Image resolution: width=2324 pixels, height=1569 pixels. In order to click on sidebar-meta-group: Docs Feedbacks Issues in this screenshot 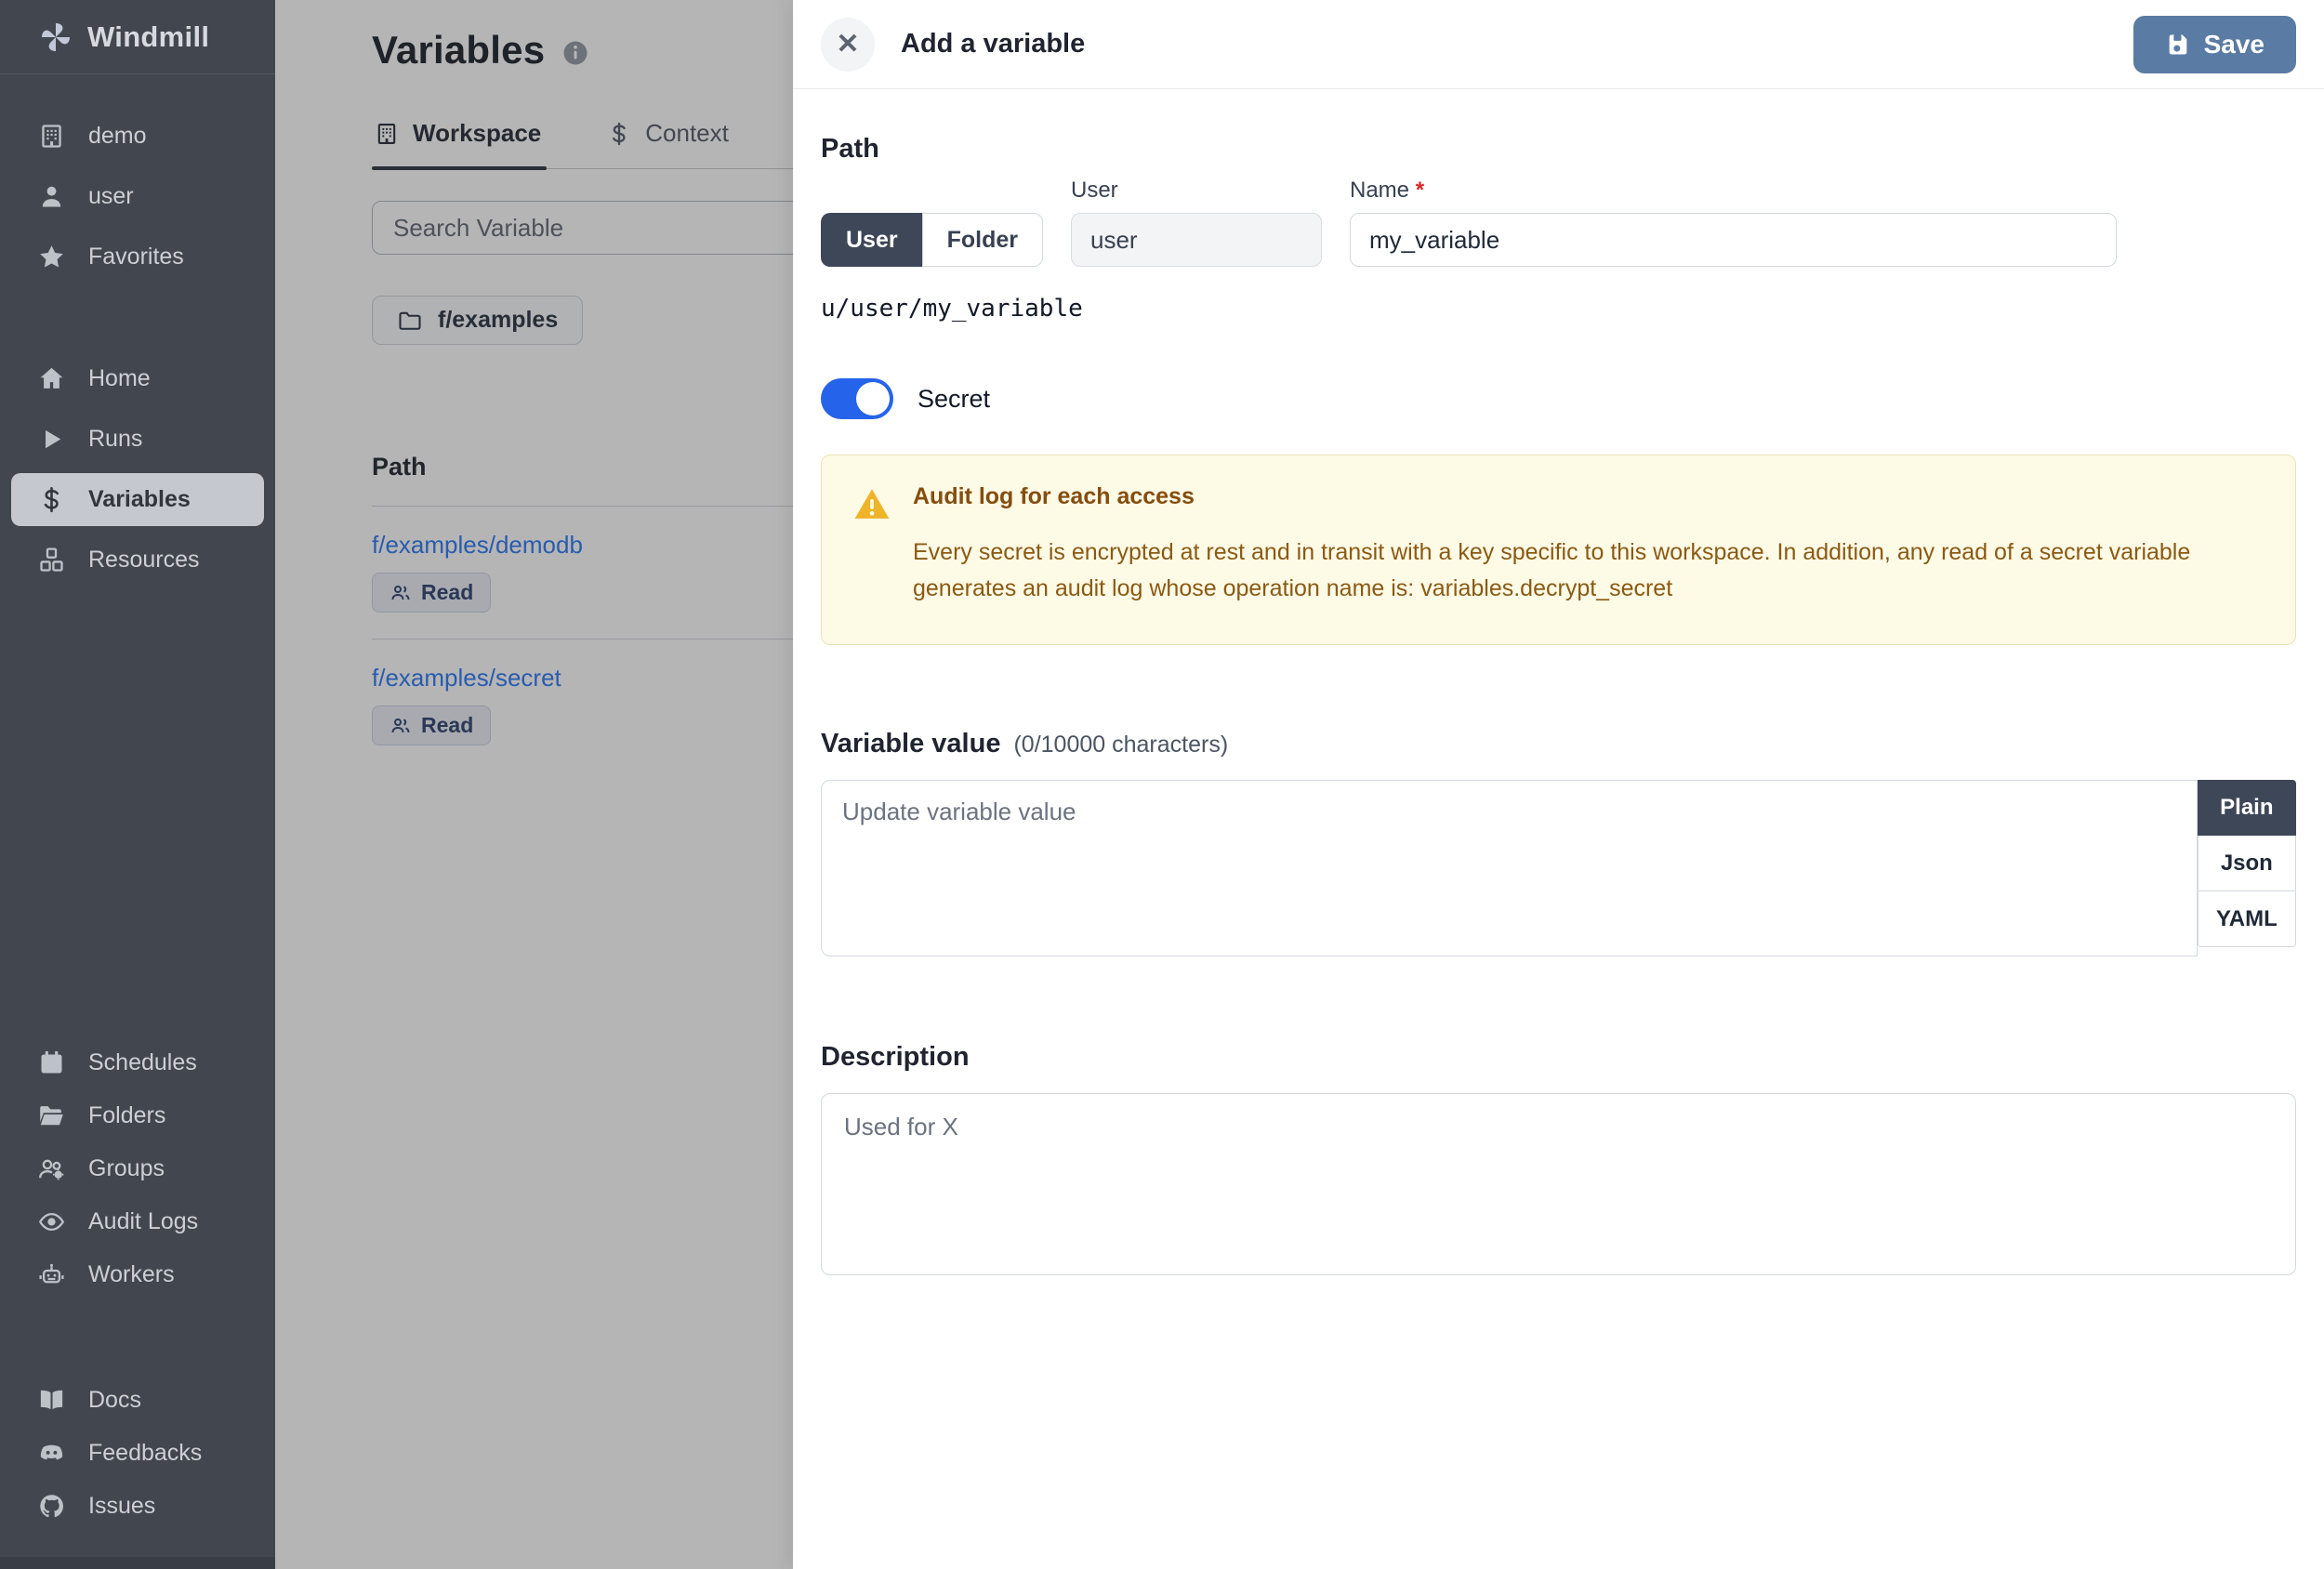, I will do `click(137, 1453)`.